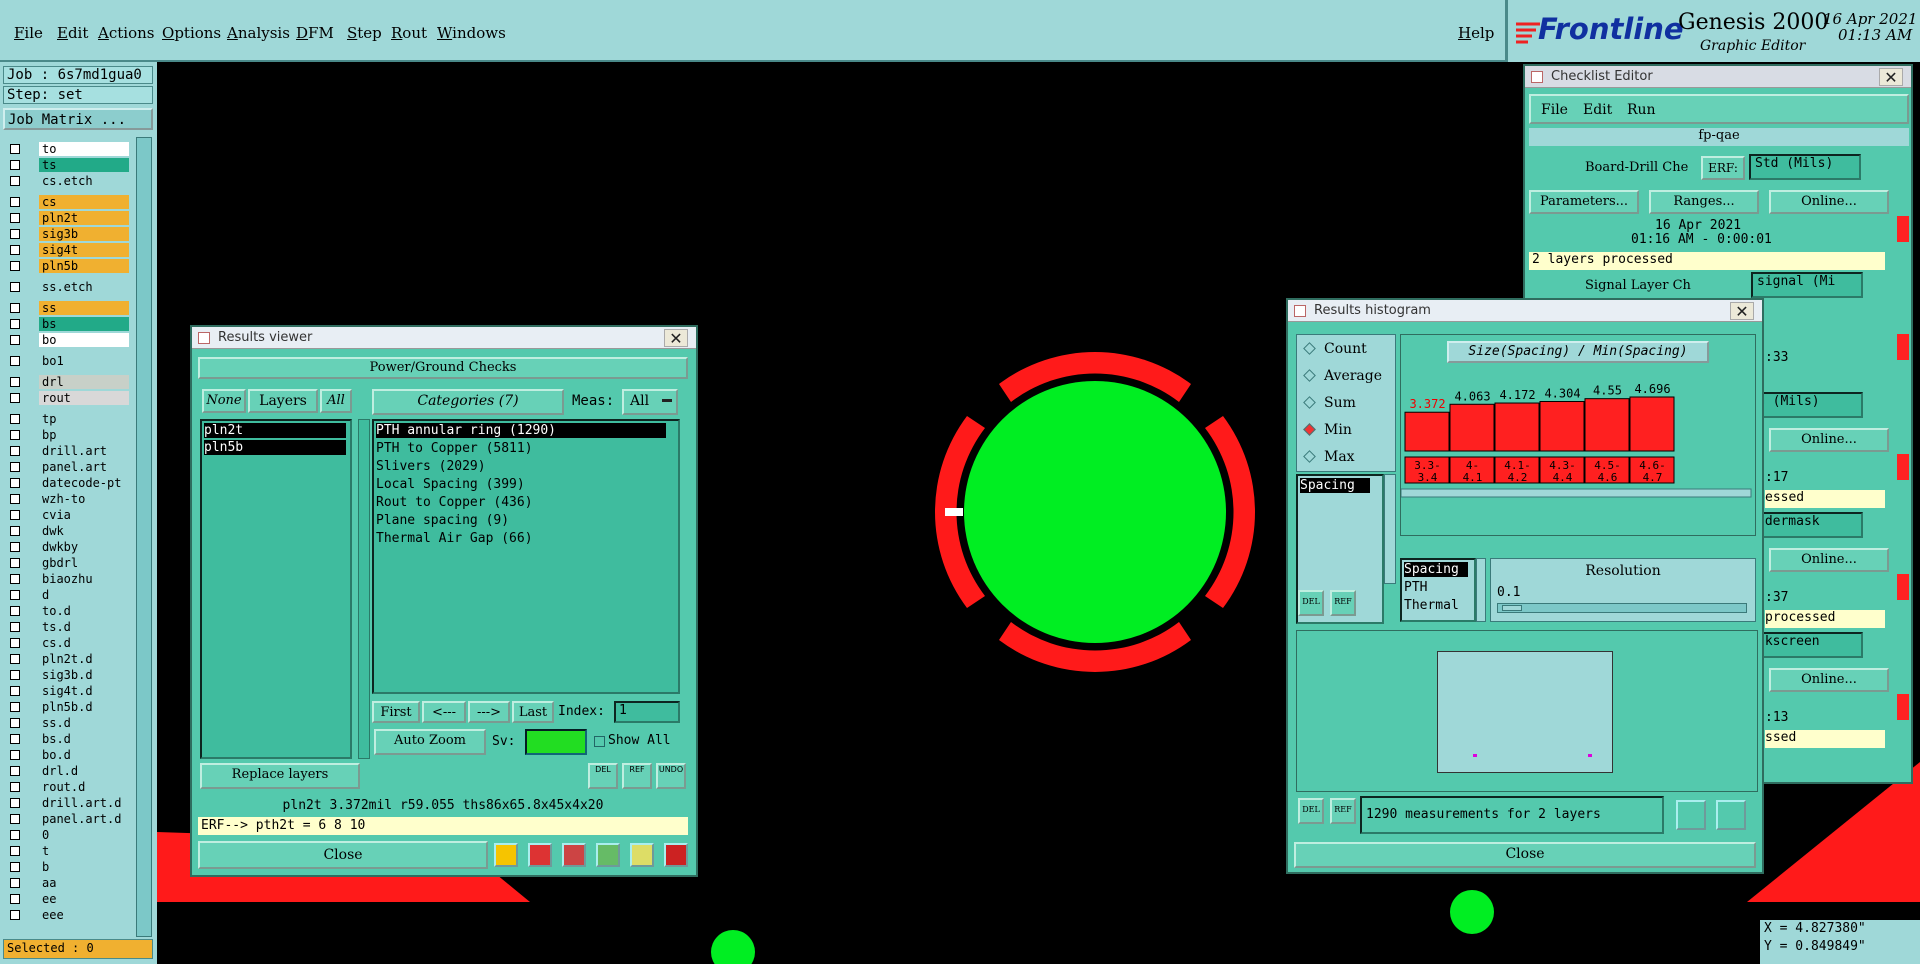 The width and height of the screenshot is (1920, 964). Describe the element at coordinates (68, 435) in the screenshot. I see `layer-row: bp` at that location.